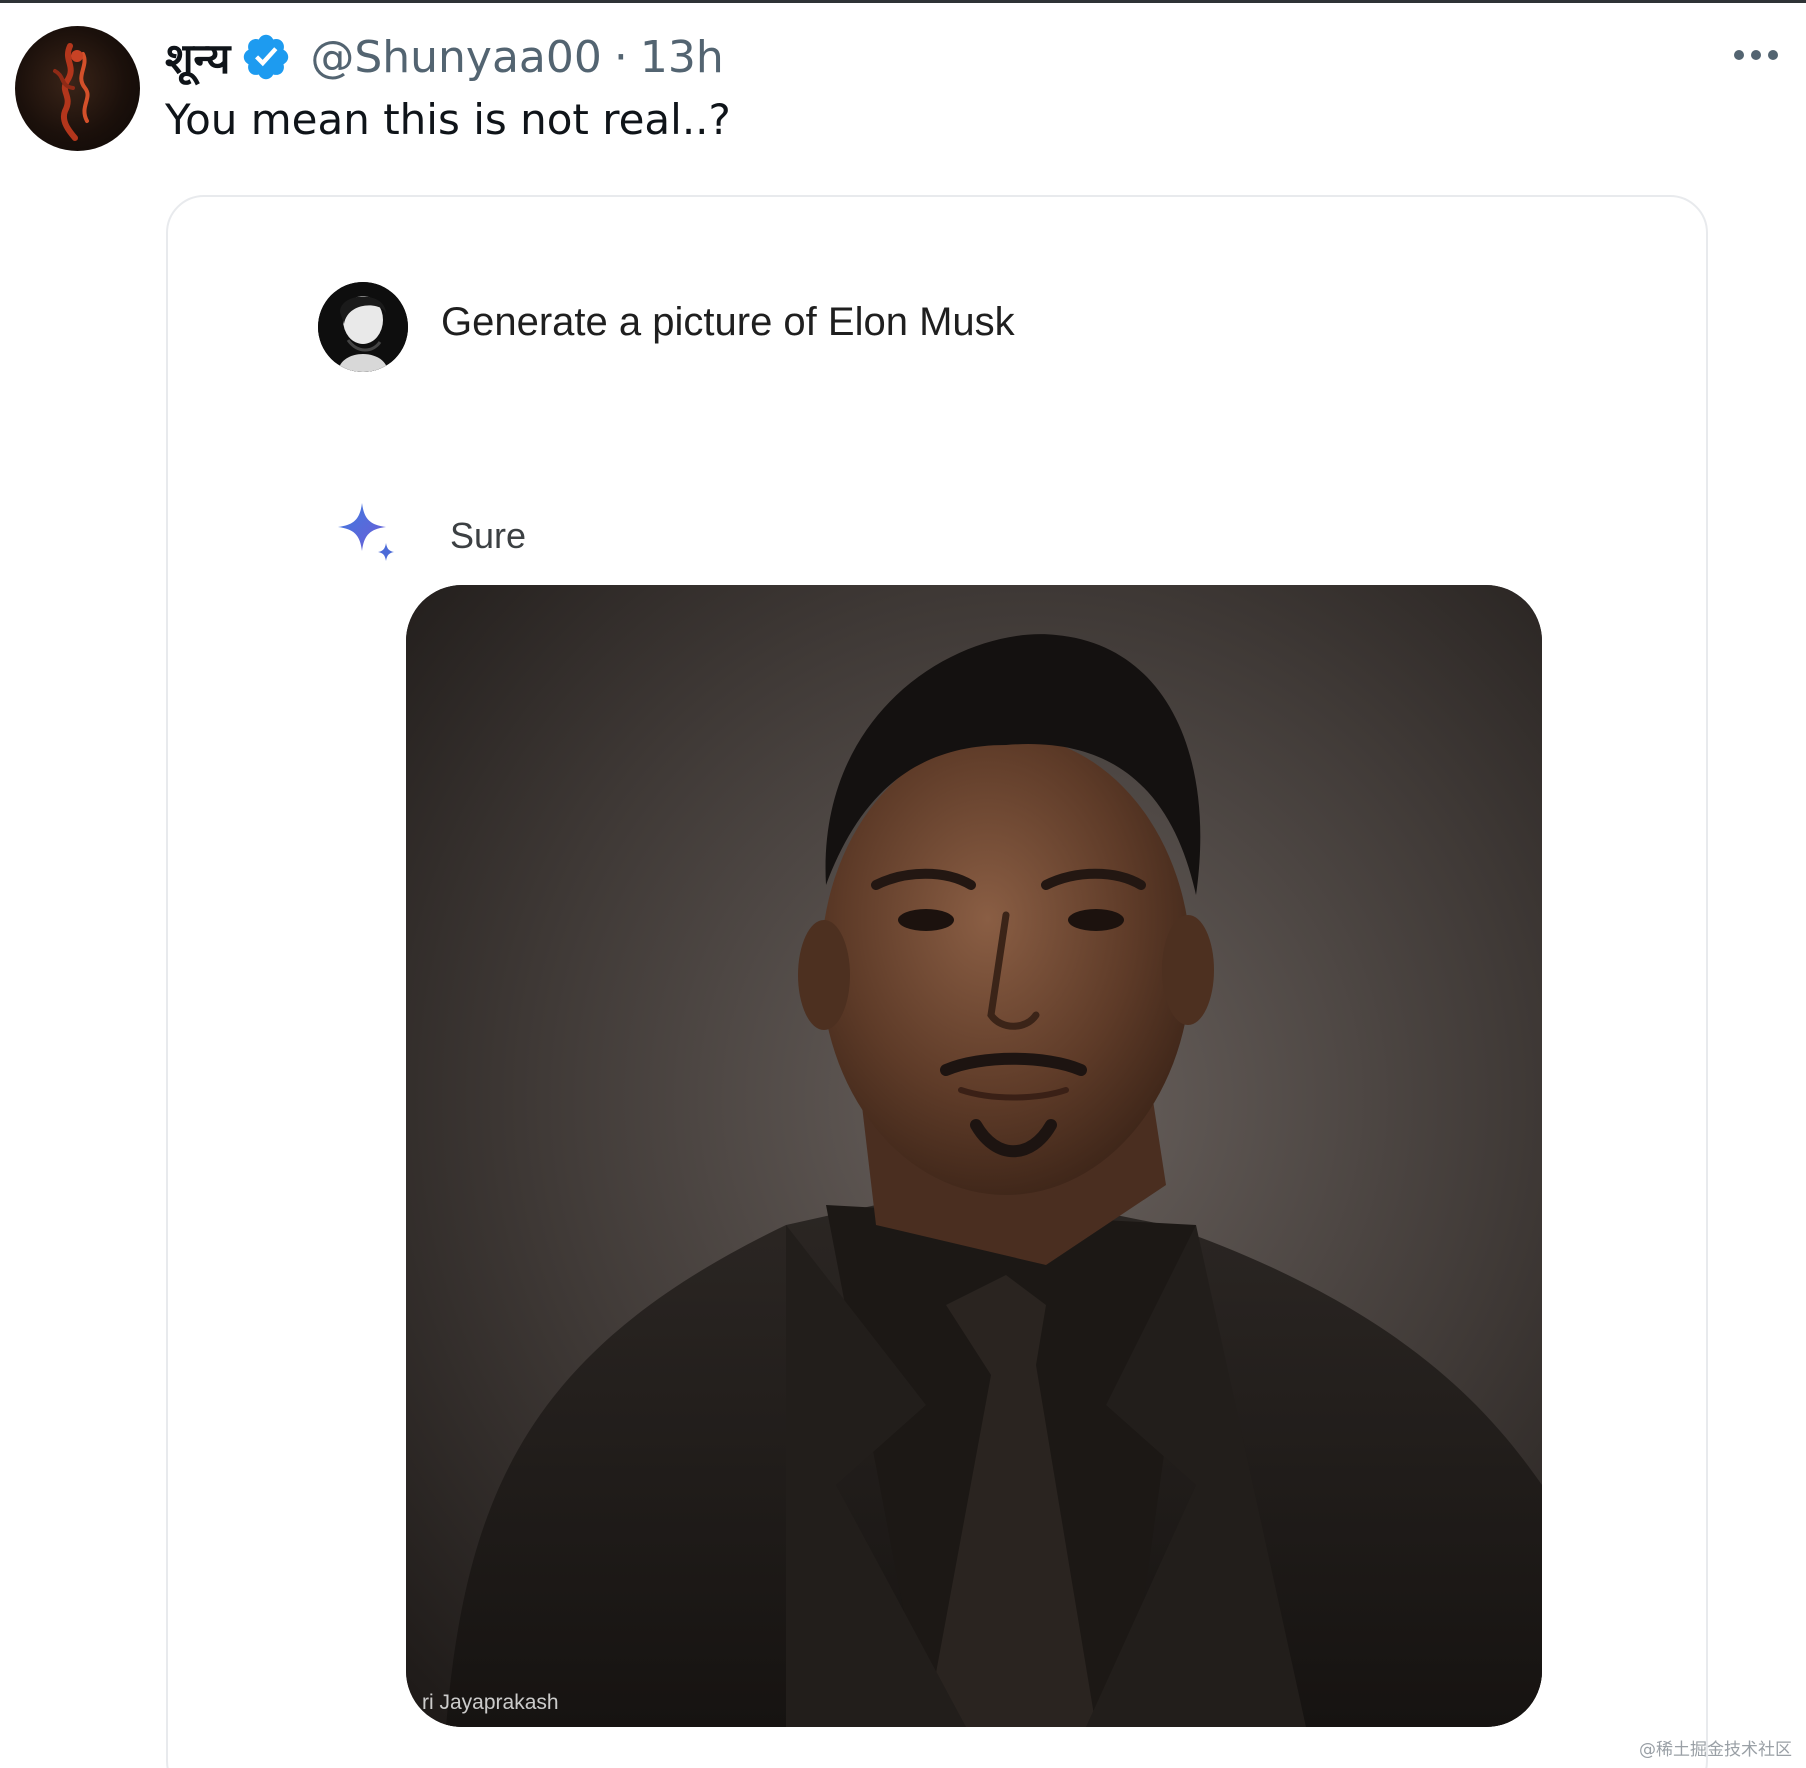 The image size is (1806, 1768). Describe the element at coordinates (197, 57) in the screenshot. I see `author-display-name: शून्य` at that location.